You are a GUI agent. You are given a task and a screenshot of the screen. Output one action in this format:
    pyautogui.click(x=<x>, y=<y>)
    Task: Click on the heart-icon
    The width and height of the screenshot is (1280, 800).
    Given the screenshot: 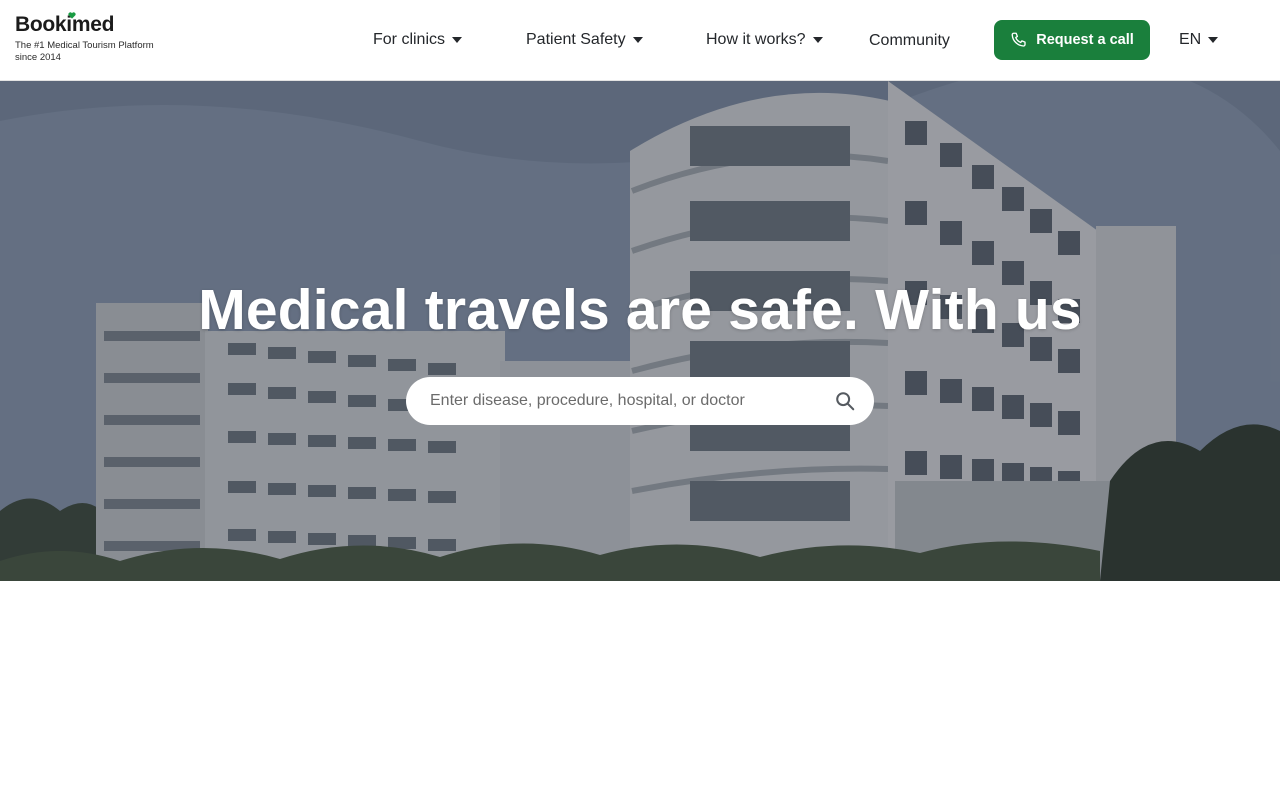 What is the action you would take?
    pyautogui.click(x=72, y=15)
    